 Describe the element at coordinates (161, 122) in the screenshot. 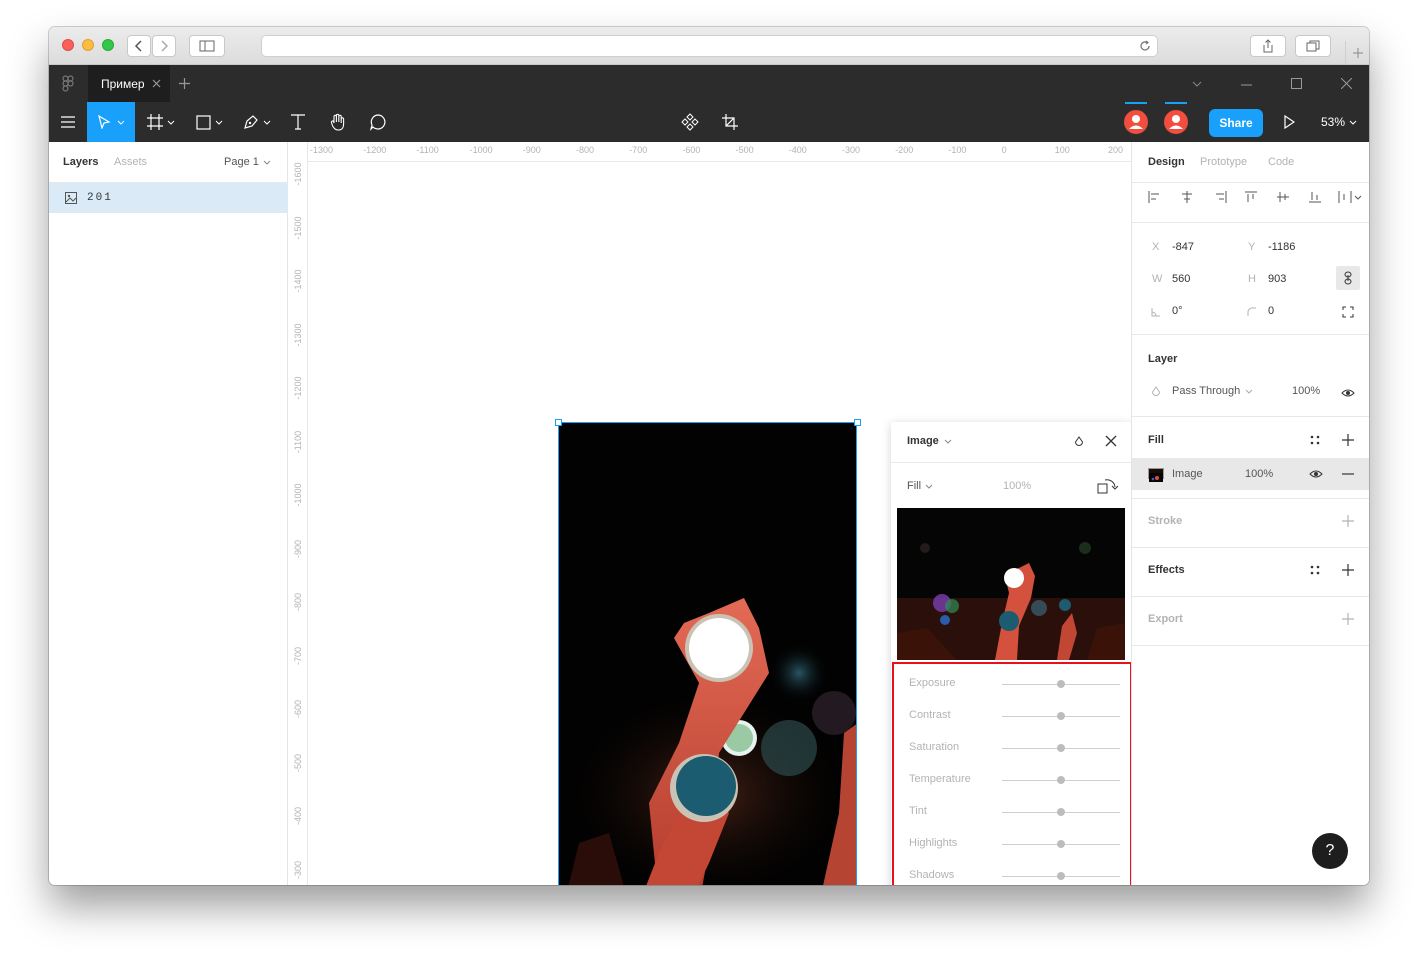

I see `frame-tool-button` at that location.